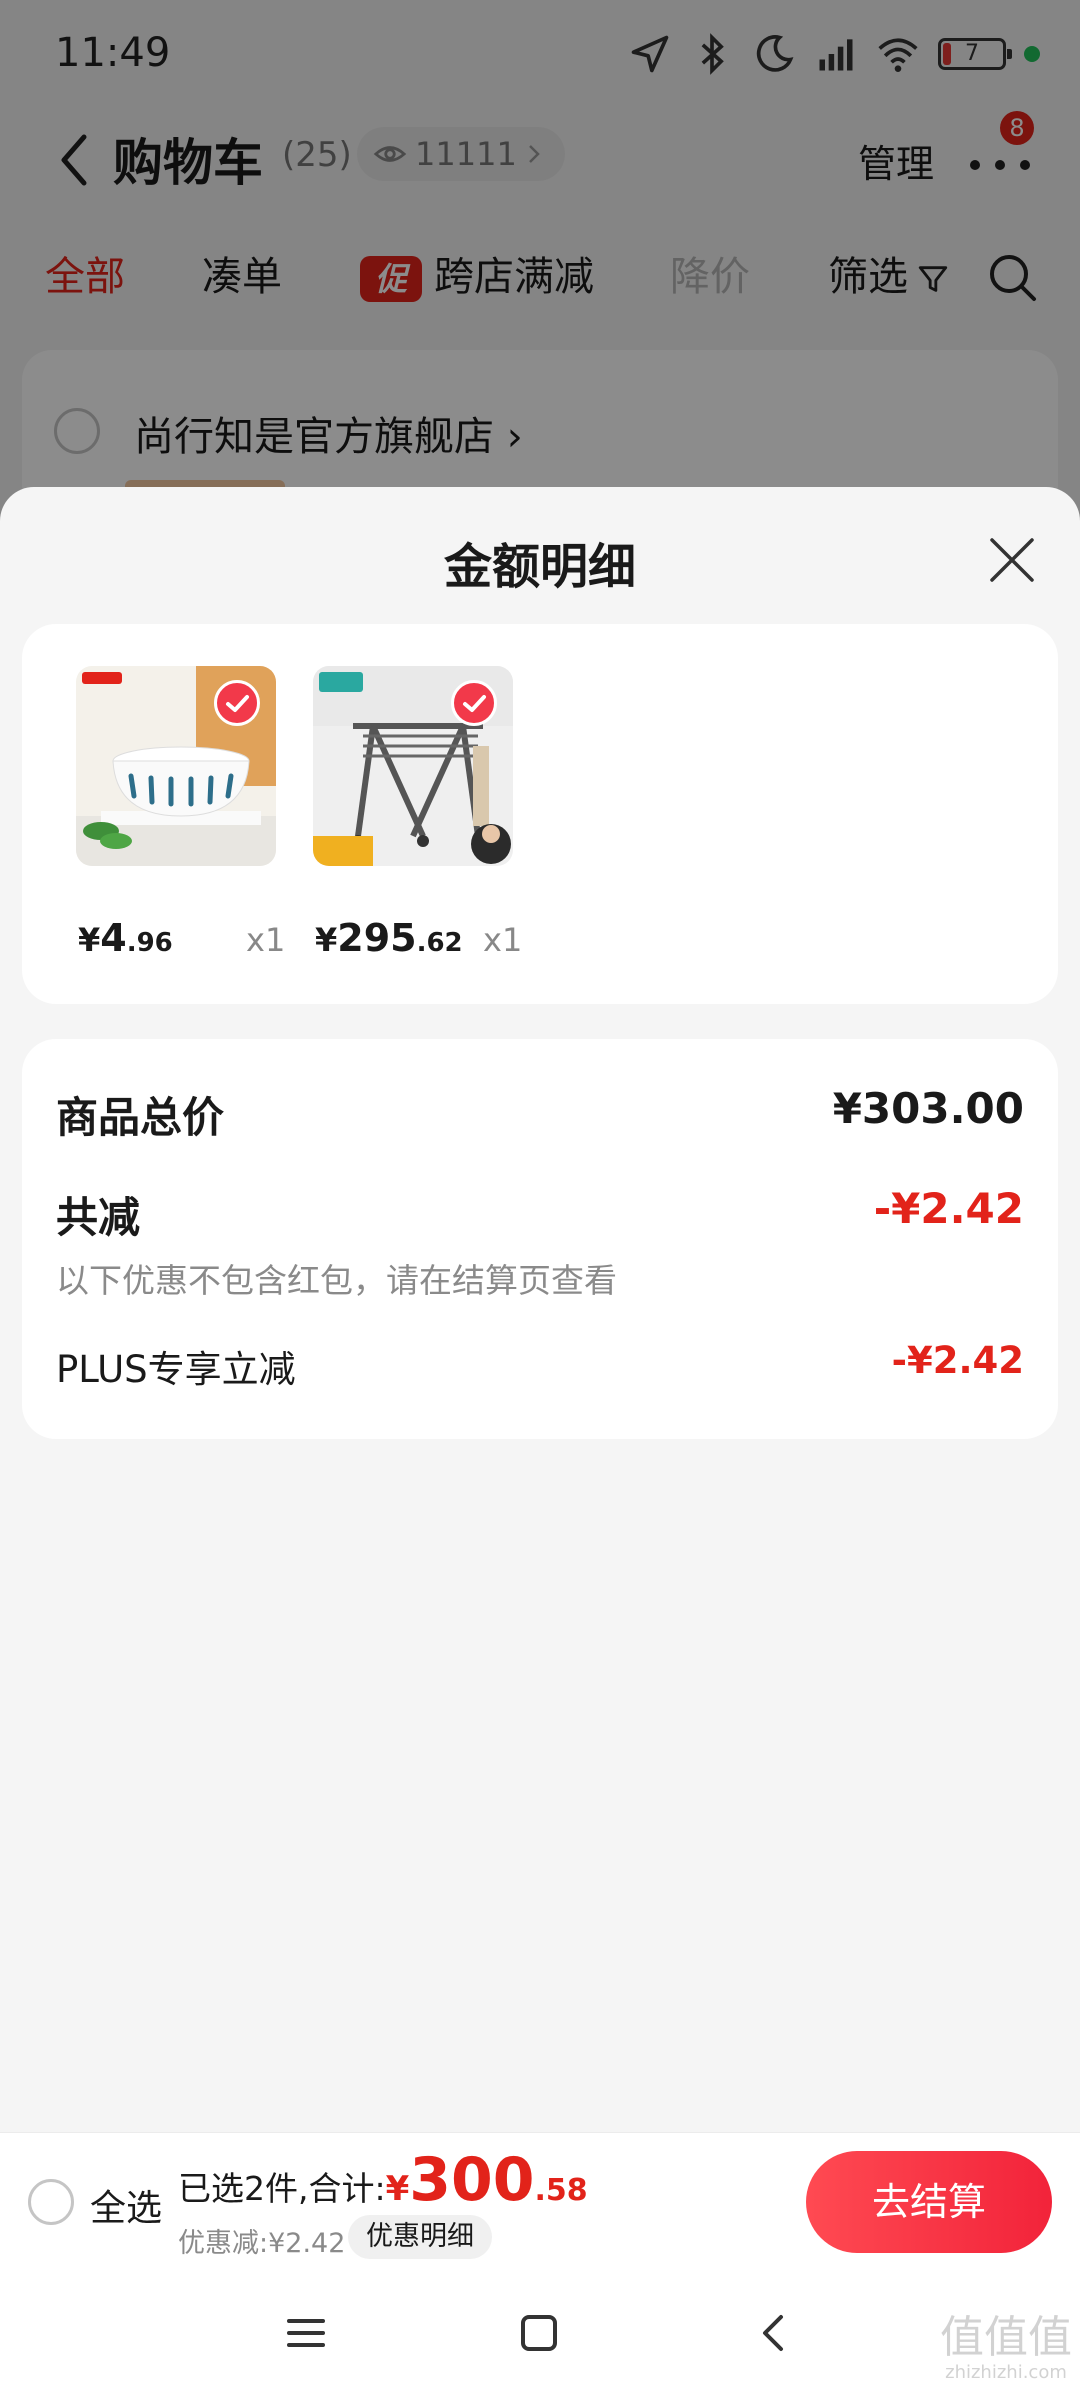 This screenshot has height=2400, width=1080. Describe the element at coordinates (336, 1280) in the screenshot. I see `discount-note: 以下优惠不包含红包，请在结算页查看` at that location.